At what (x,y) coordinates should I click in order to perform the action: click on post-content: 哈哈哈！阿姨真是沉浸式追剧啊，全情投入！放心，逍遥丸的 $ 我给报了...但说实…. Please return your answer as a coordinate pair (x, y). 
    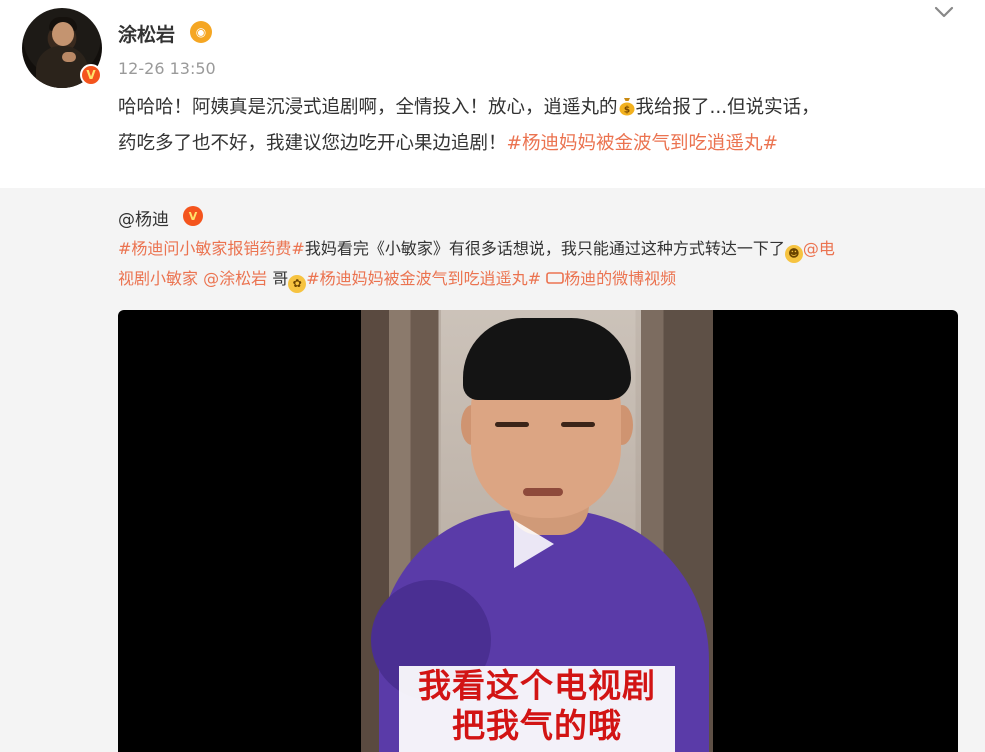
    Looking at the image, I should click on (538, 126).